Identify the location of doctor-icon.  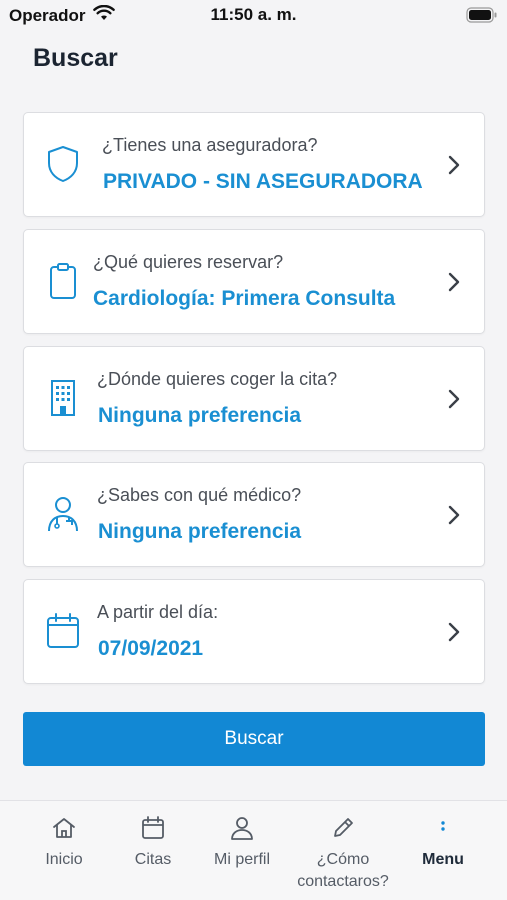
(63, 514).